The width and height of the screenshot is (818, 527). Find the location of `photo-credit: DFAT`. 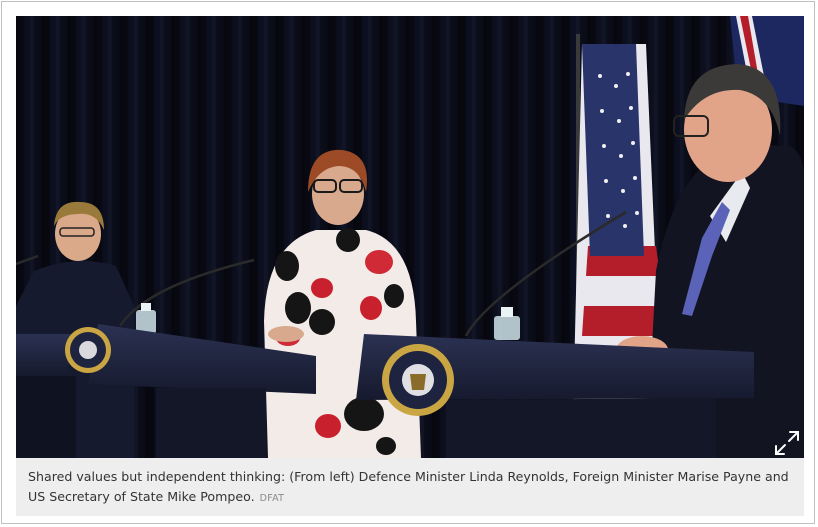

photo-credit: DFAT is located at coordinates (272, 498).